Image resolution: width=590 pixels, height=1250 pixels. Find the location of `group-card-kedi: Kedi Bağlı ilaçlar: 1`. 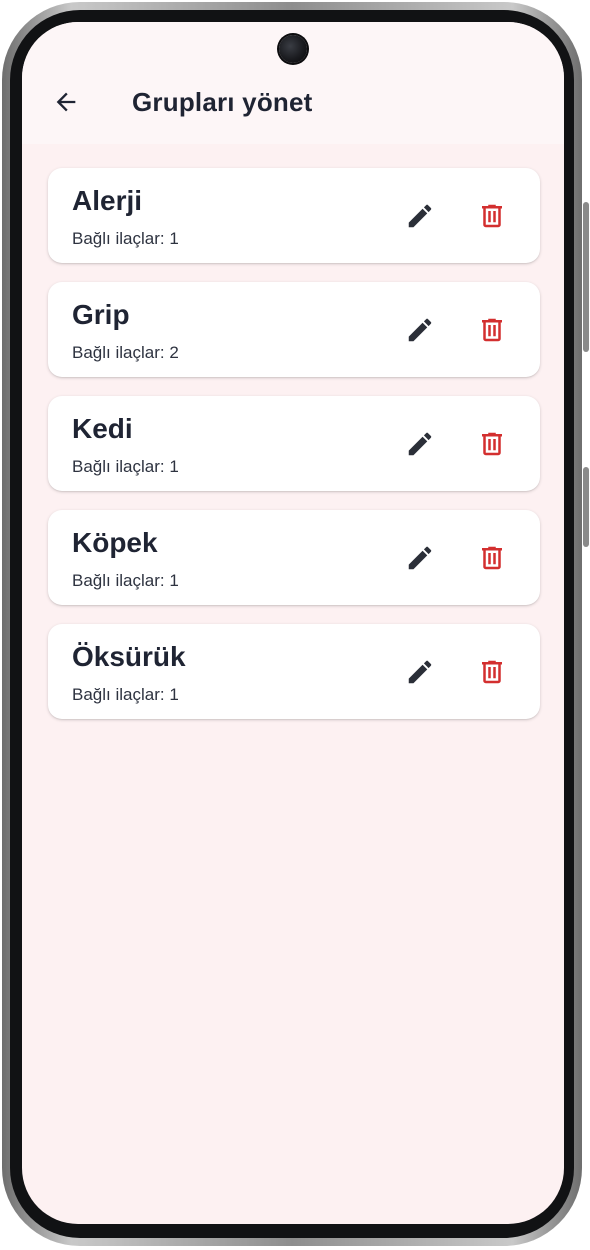

group-card-kedi: Kedi Bağlı ilaçlar: 1 is located at coordinates (294, 443).